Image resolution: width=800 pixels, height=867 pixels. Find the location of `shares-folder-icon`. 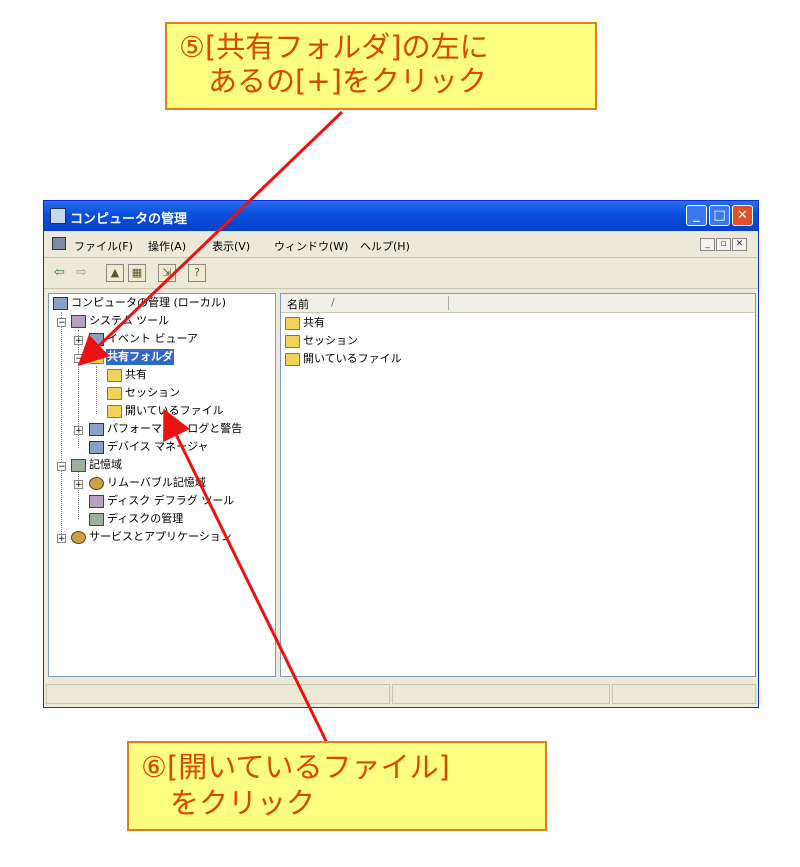

shares-folder-icon is located at coordinates (114, 375).